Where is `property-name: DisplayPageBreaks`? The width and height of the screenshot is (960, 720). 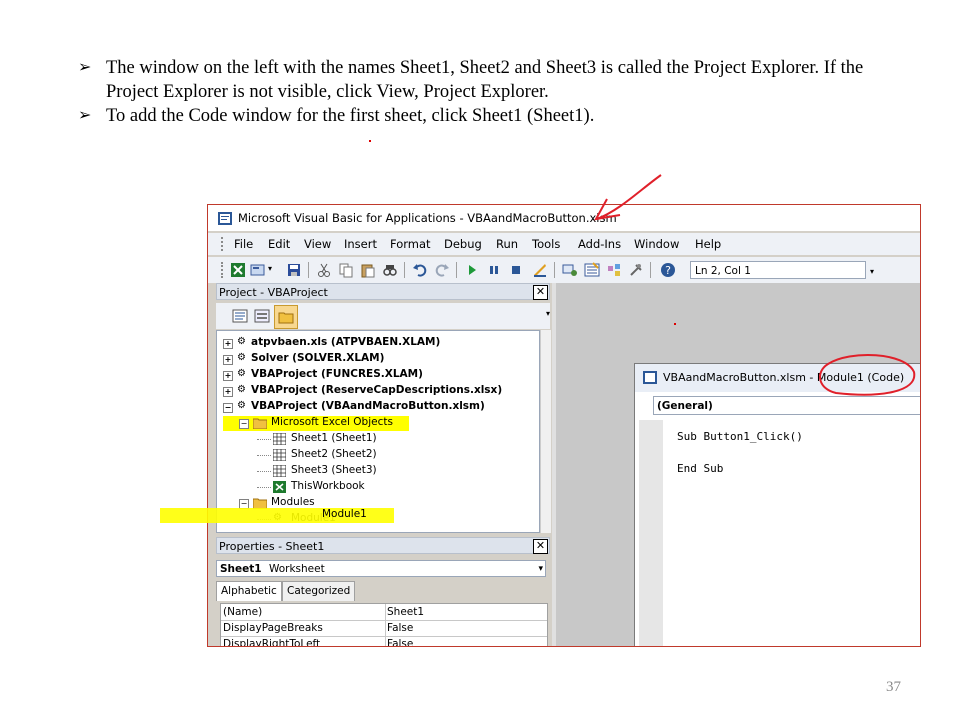
property-name: DisplayPageBreaks is located at coordinates (273, 628).